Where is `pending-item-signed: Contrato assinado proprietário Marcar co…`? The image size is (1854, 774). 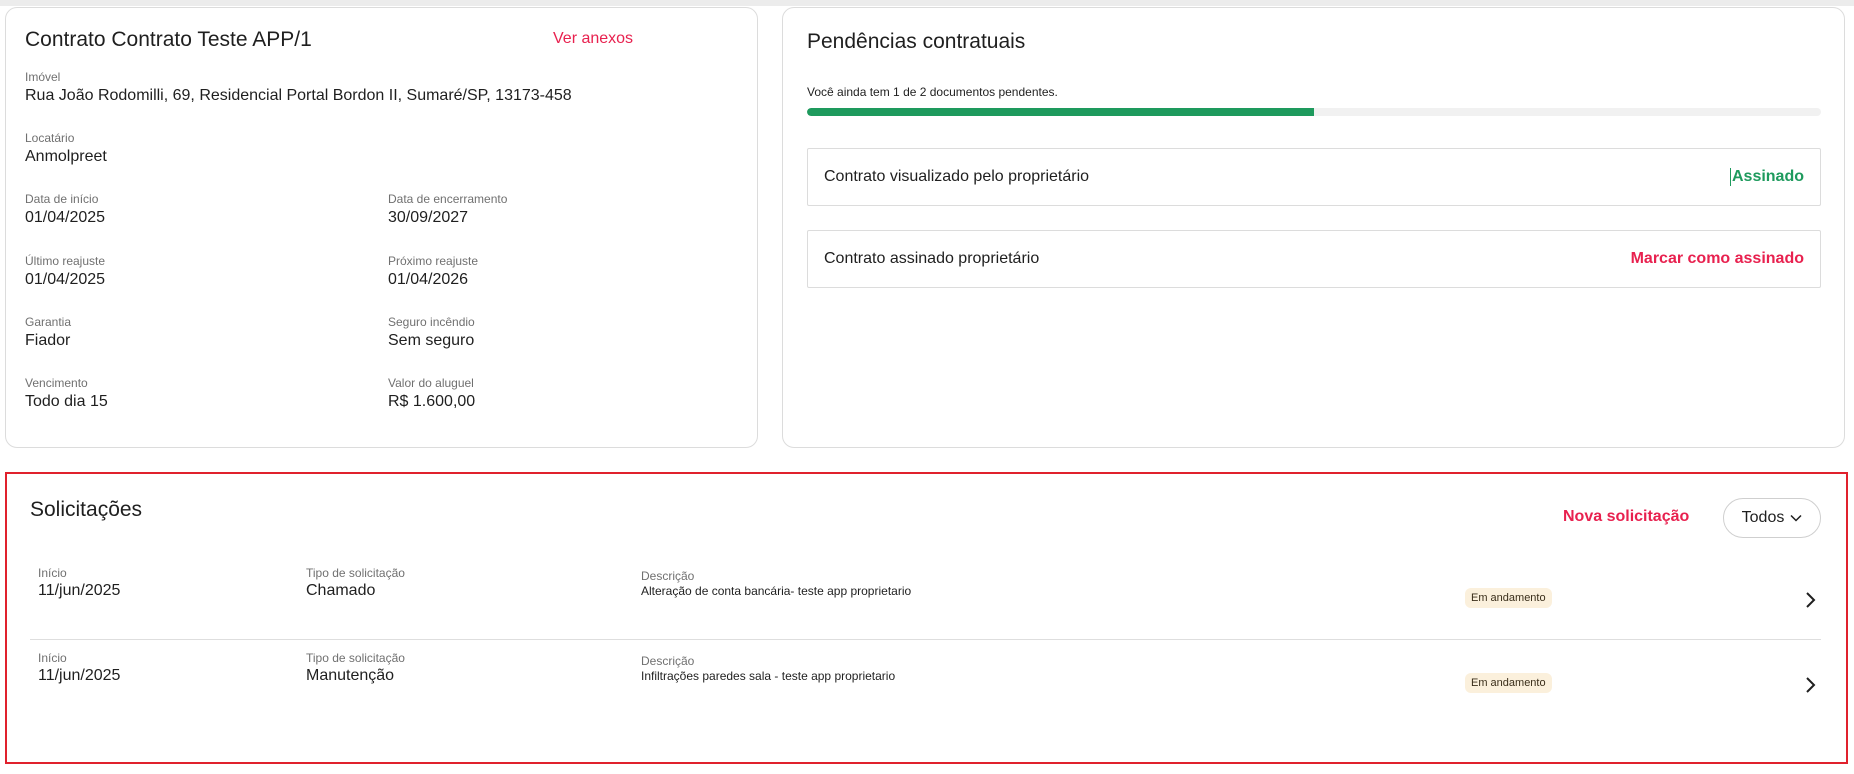 pending-item-signed: Contrato assinado proprietário Marcar co… is located at coordinates (1314, 259).